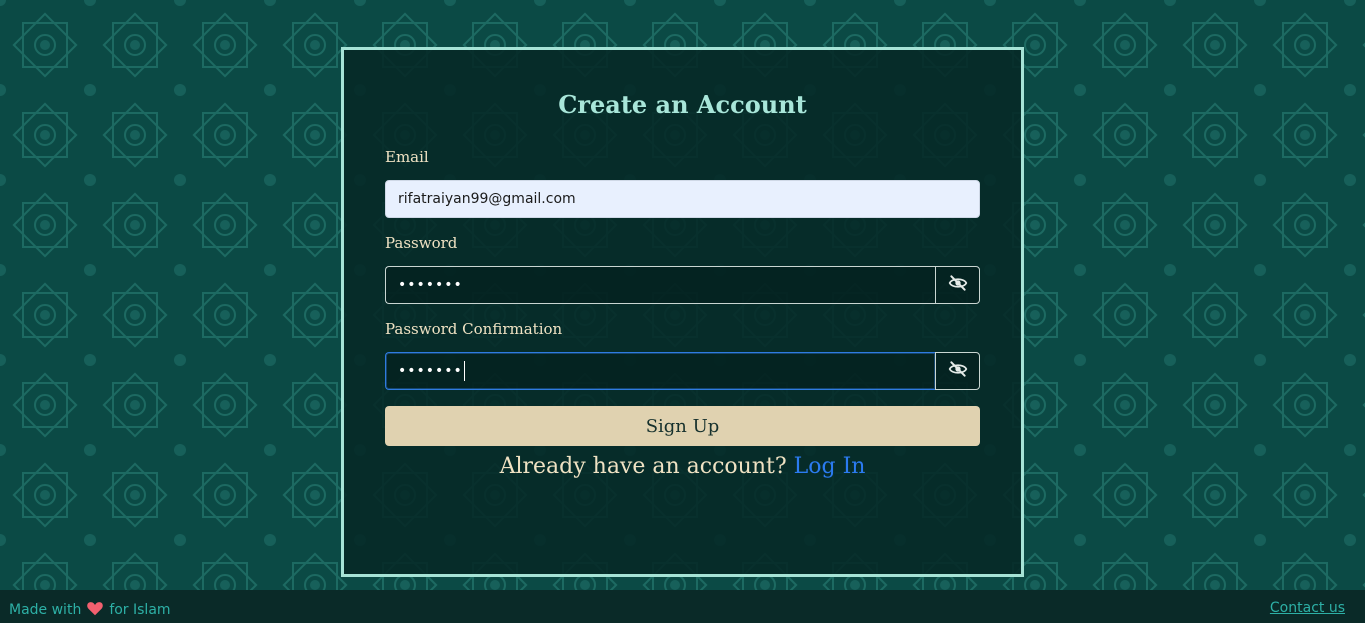  Describe the element at coordinates (430, 371) in the screenshot. I see `password-confirmation-value: •••••••` at that location.